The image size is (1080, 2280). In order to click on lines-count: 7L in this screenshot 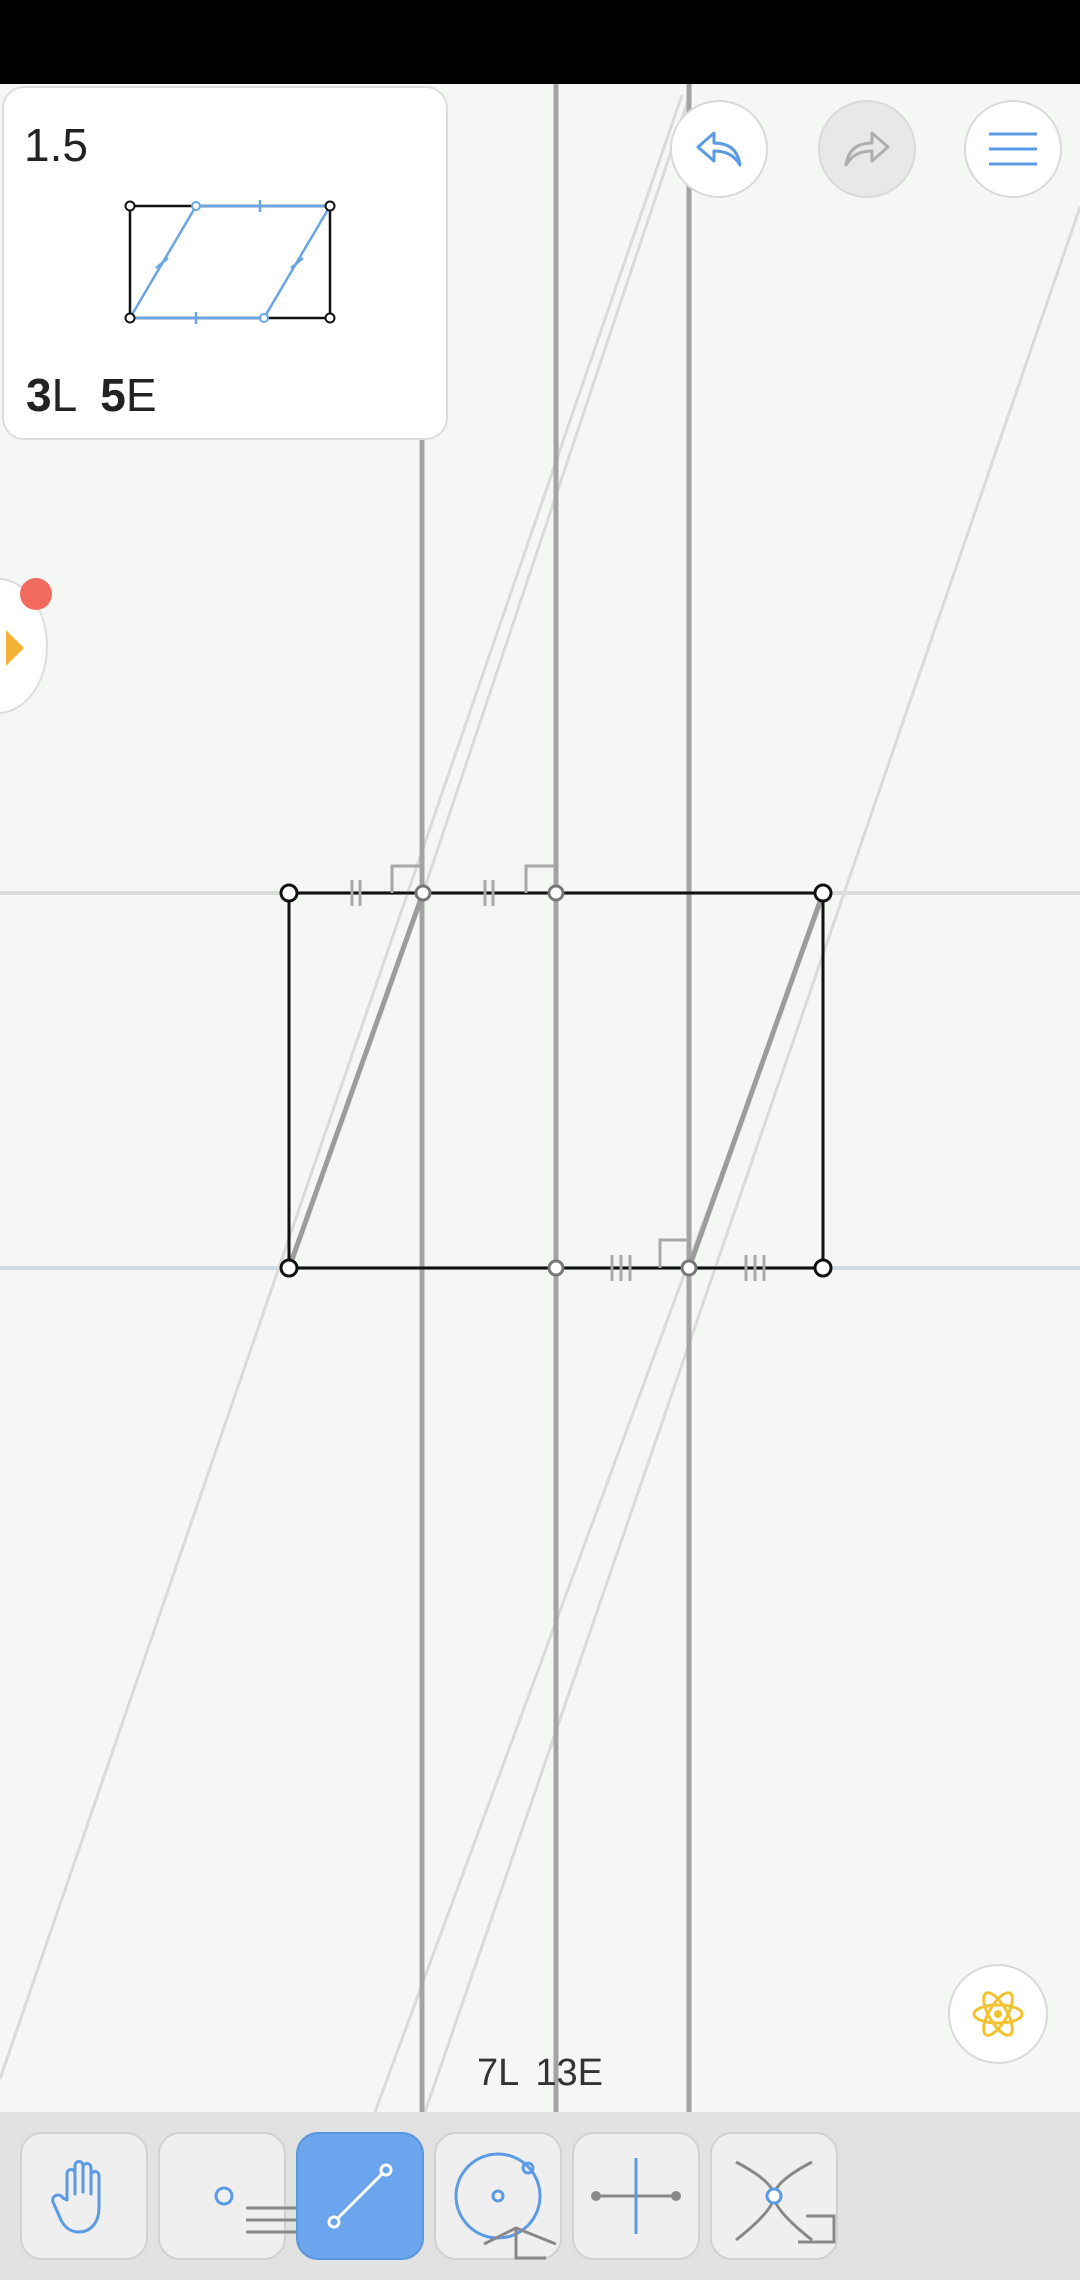, I will do `click(498, 2073)`.